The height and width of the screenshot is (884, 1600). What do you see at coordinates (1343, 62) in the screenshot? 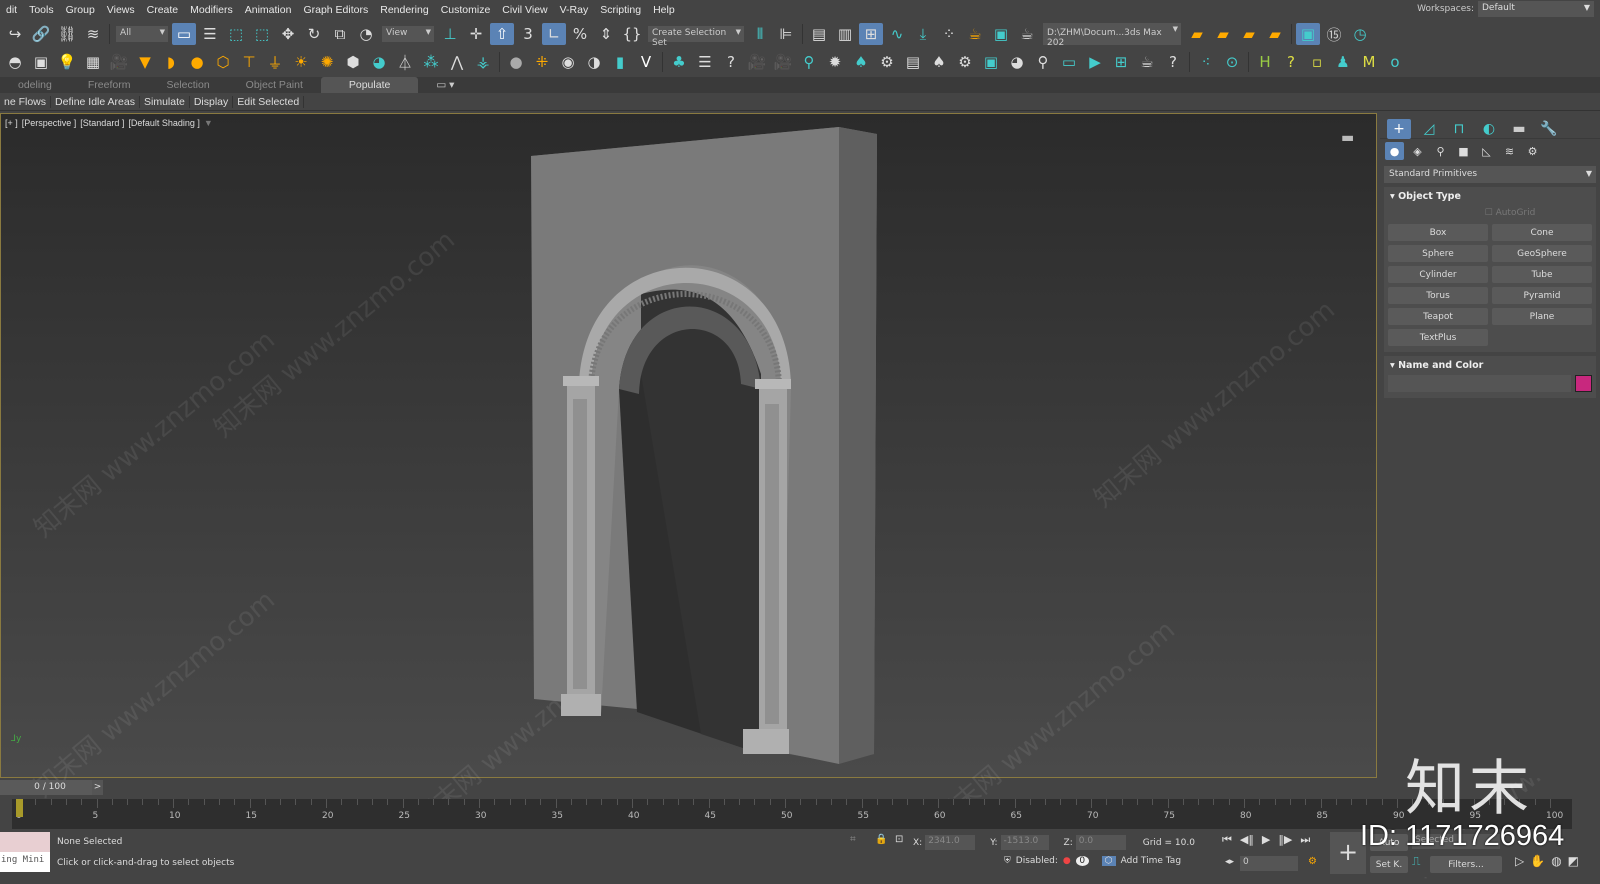
I see `plugin-a-icon: ♟` at bounding box center [1343, 62].